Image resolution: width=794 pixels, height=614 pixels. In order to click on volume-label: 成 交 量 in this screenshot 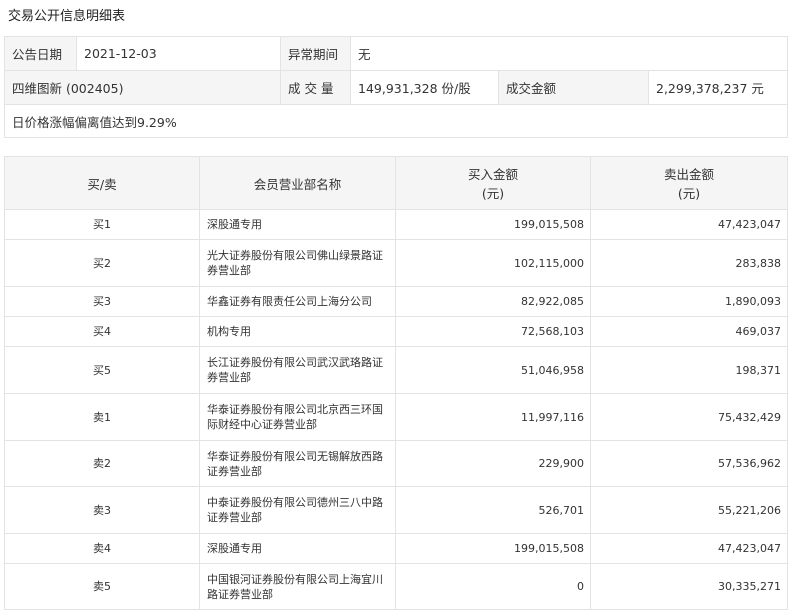, I will do `click(315, 87)`.